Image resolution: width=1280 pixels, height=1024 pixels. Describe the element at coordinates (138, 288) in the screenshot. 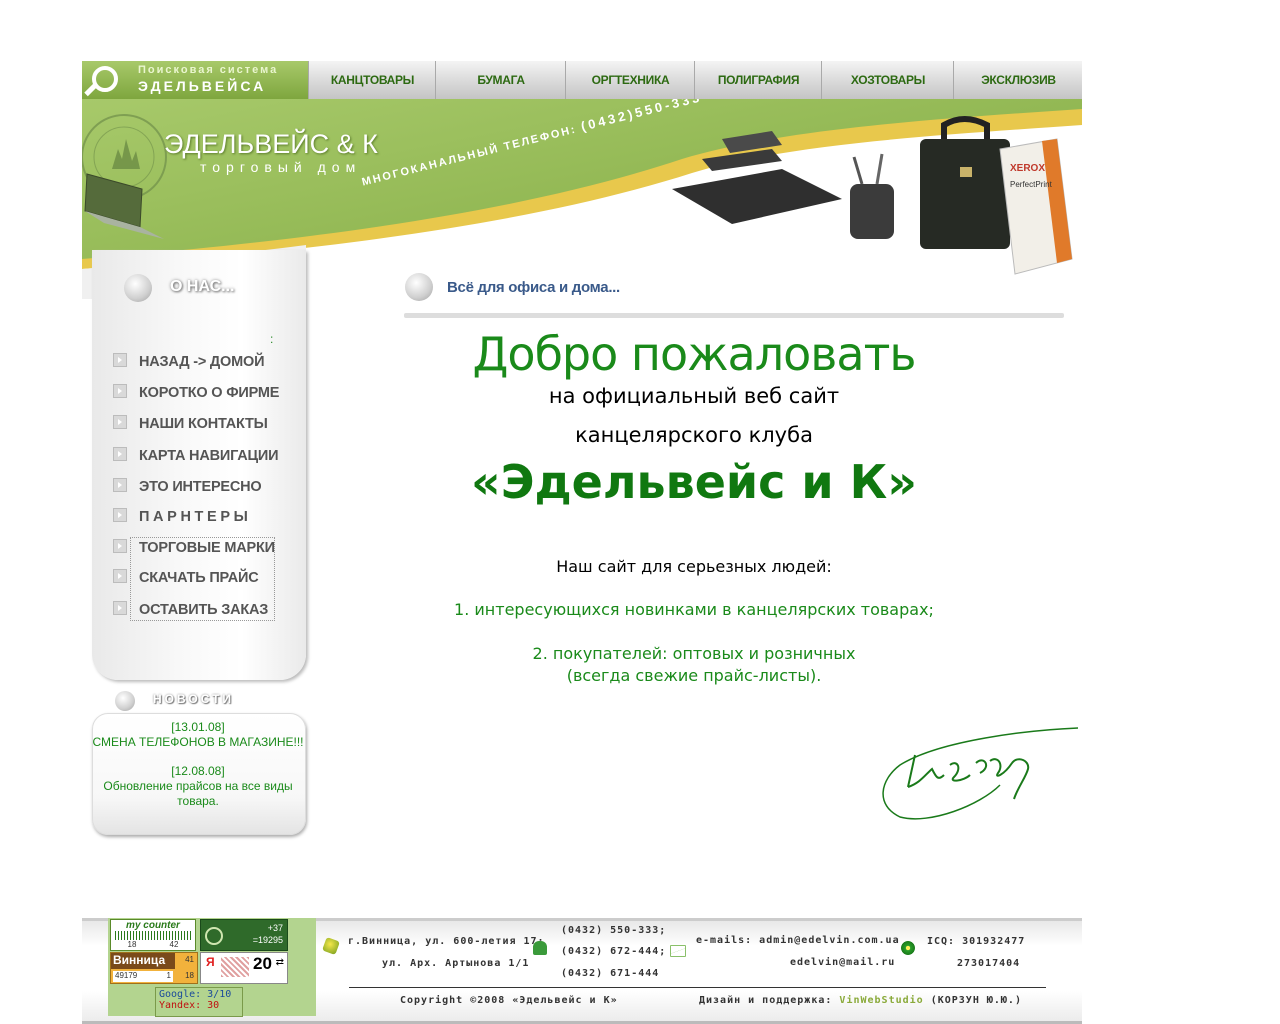

I see `about-bullet-icon` at that location.